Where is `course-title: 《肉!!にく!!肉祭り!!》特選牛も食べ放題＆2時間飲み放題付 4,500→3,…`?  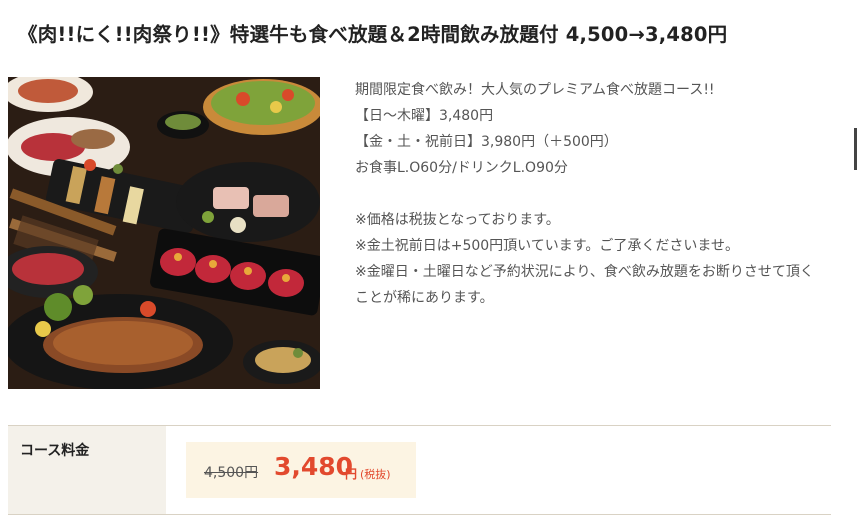
course-title: 《肉!!にく!!肉祭り!!》特選牛も食べ放題＆2時間飲み放題付 4,500→3,… is located at coordinates (373, 34).